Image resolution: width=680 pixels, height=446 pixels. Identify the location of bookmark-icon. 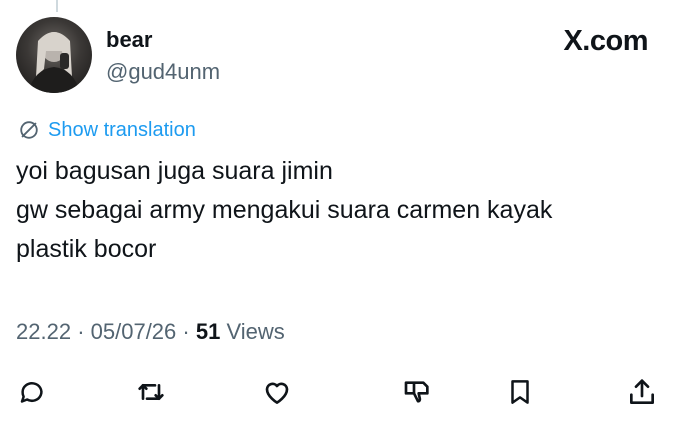
(520, 392).